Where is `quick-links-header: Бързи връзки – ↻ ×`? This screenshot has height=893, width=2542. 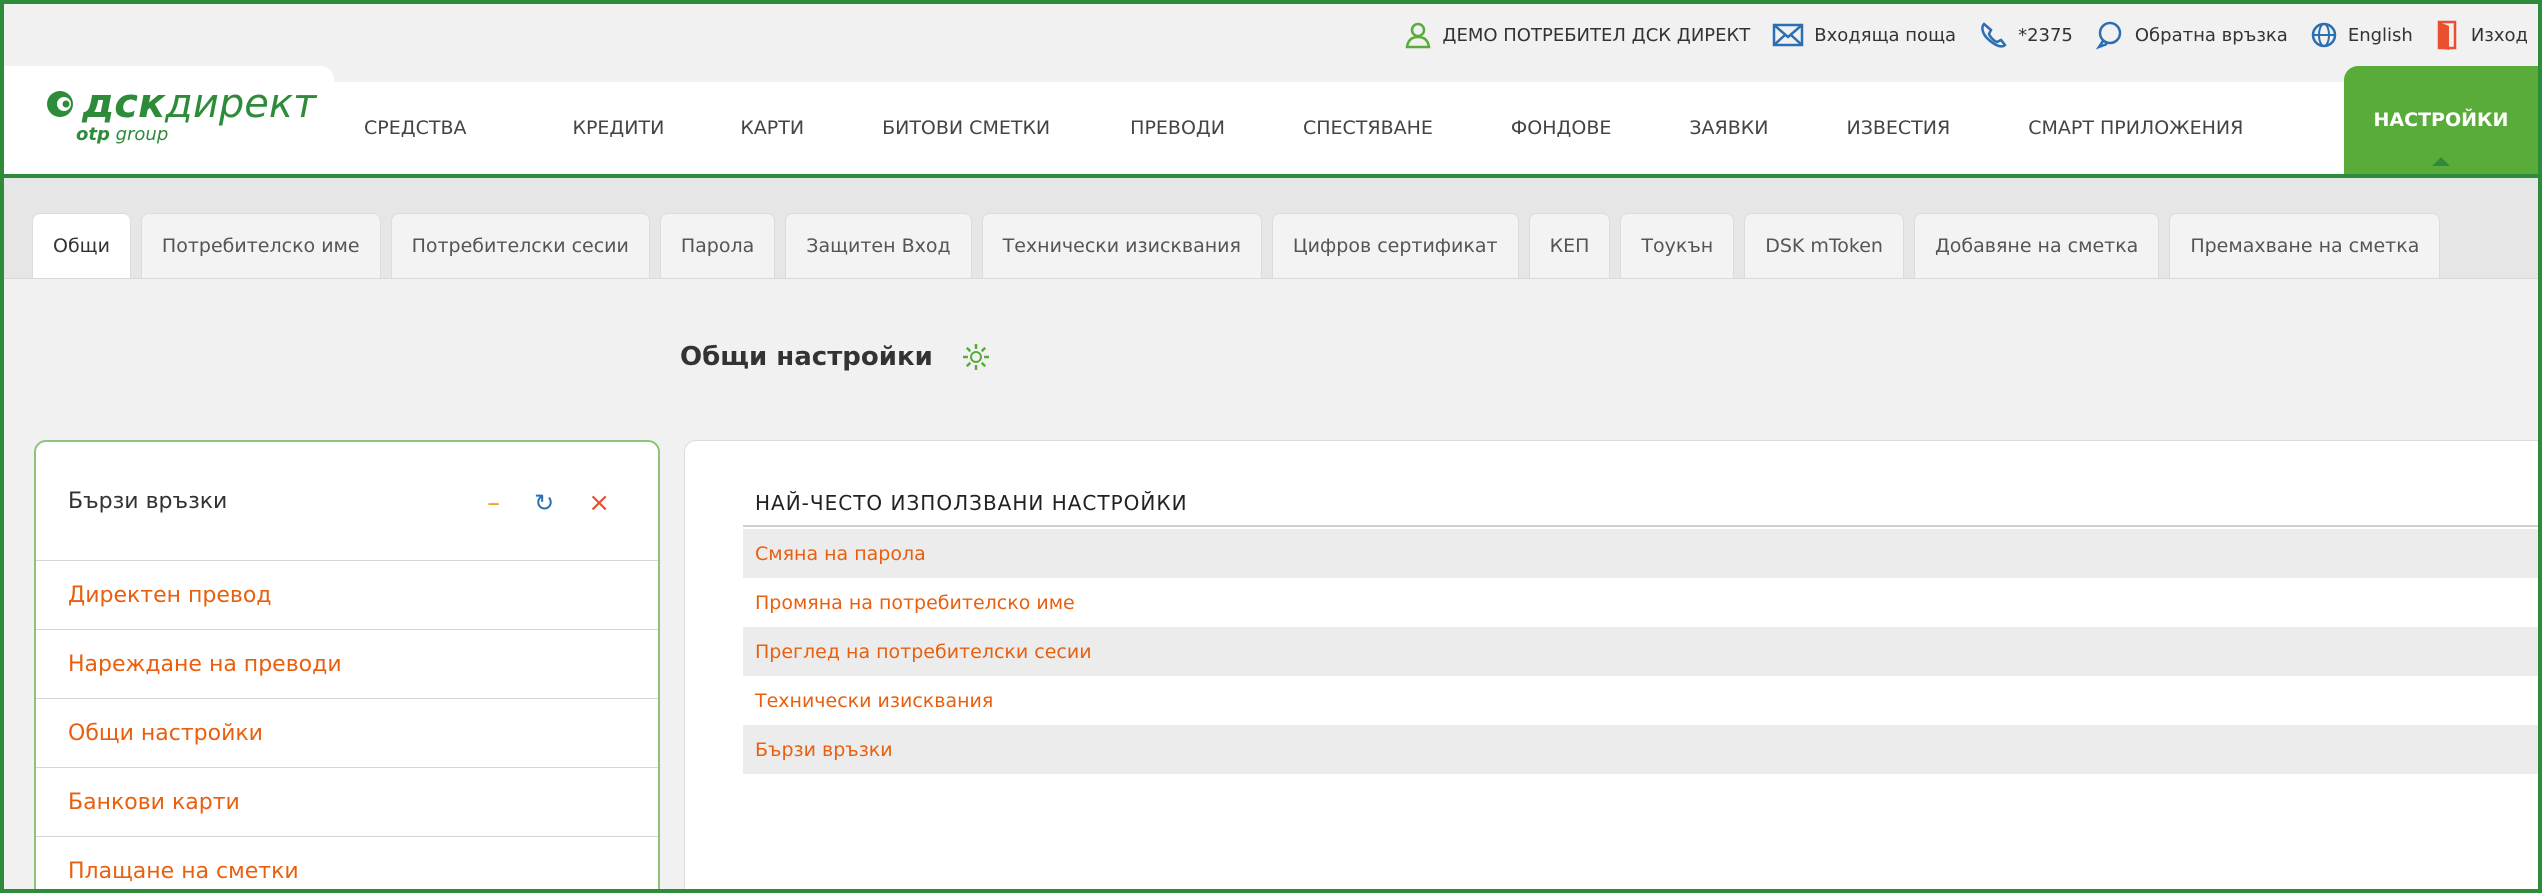 quick-links-header: Бързи връзки – ↻ × is located at coordinates (347, 501).